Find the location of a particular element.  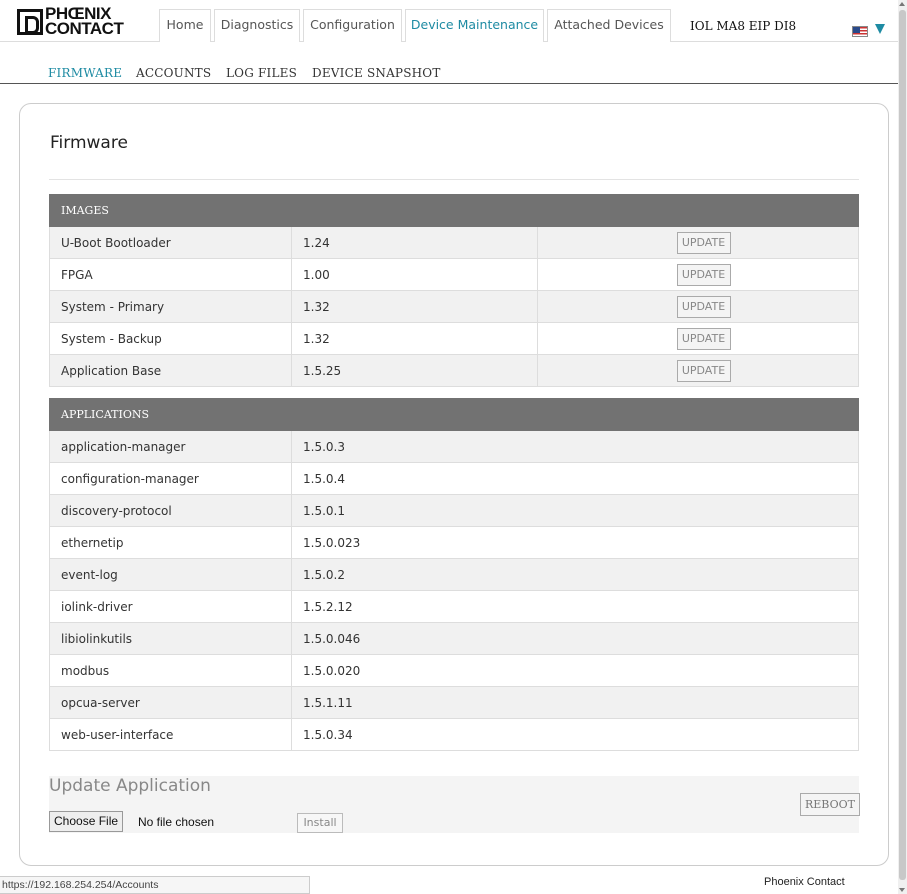

table-header-row: APPLICATIONS is located at coordinates (454, 414).